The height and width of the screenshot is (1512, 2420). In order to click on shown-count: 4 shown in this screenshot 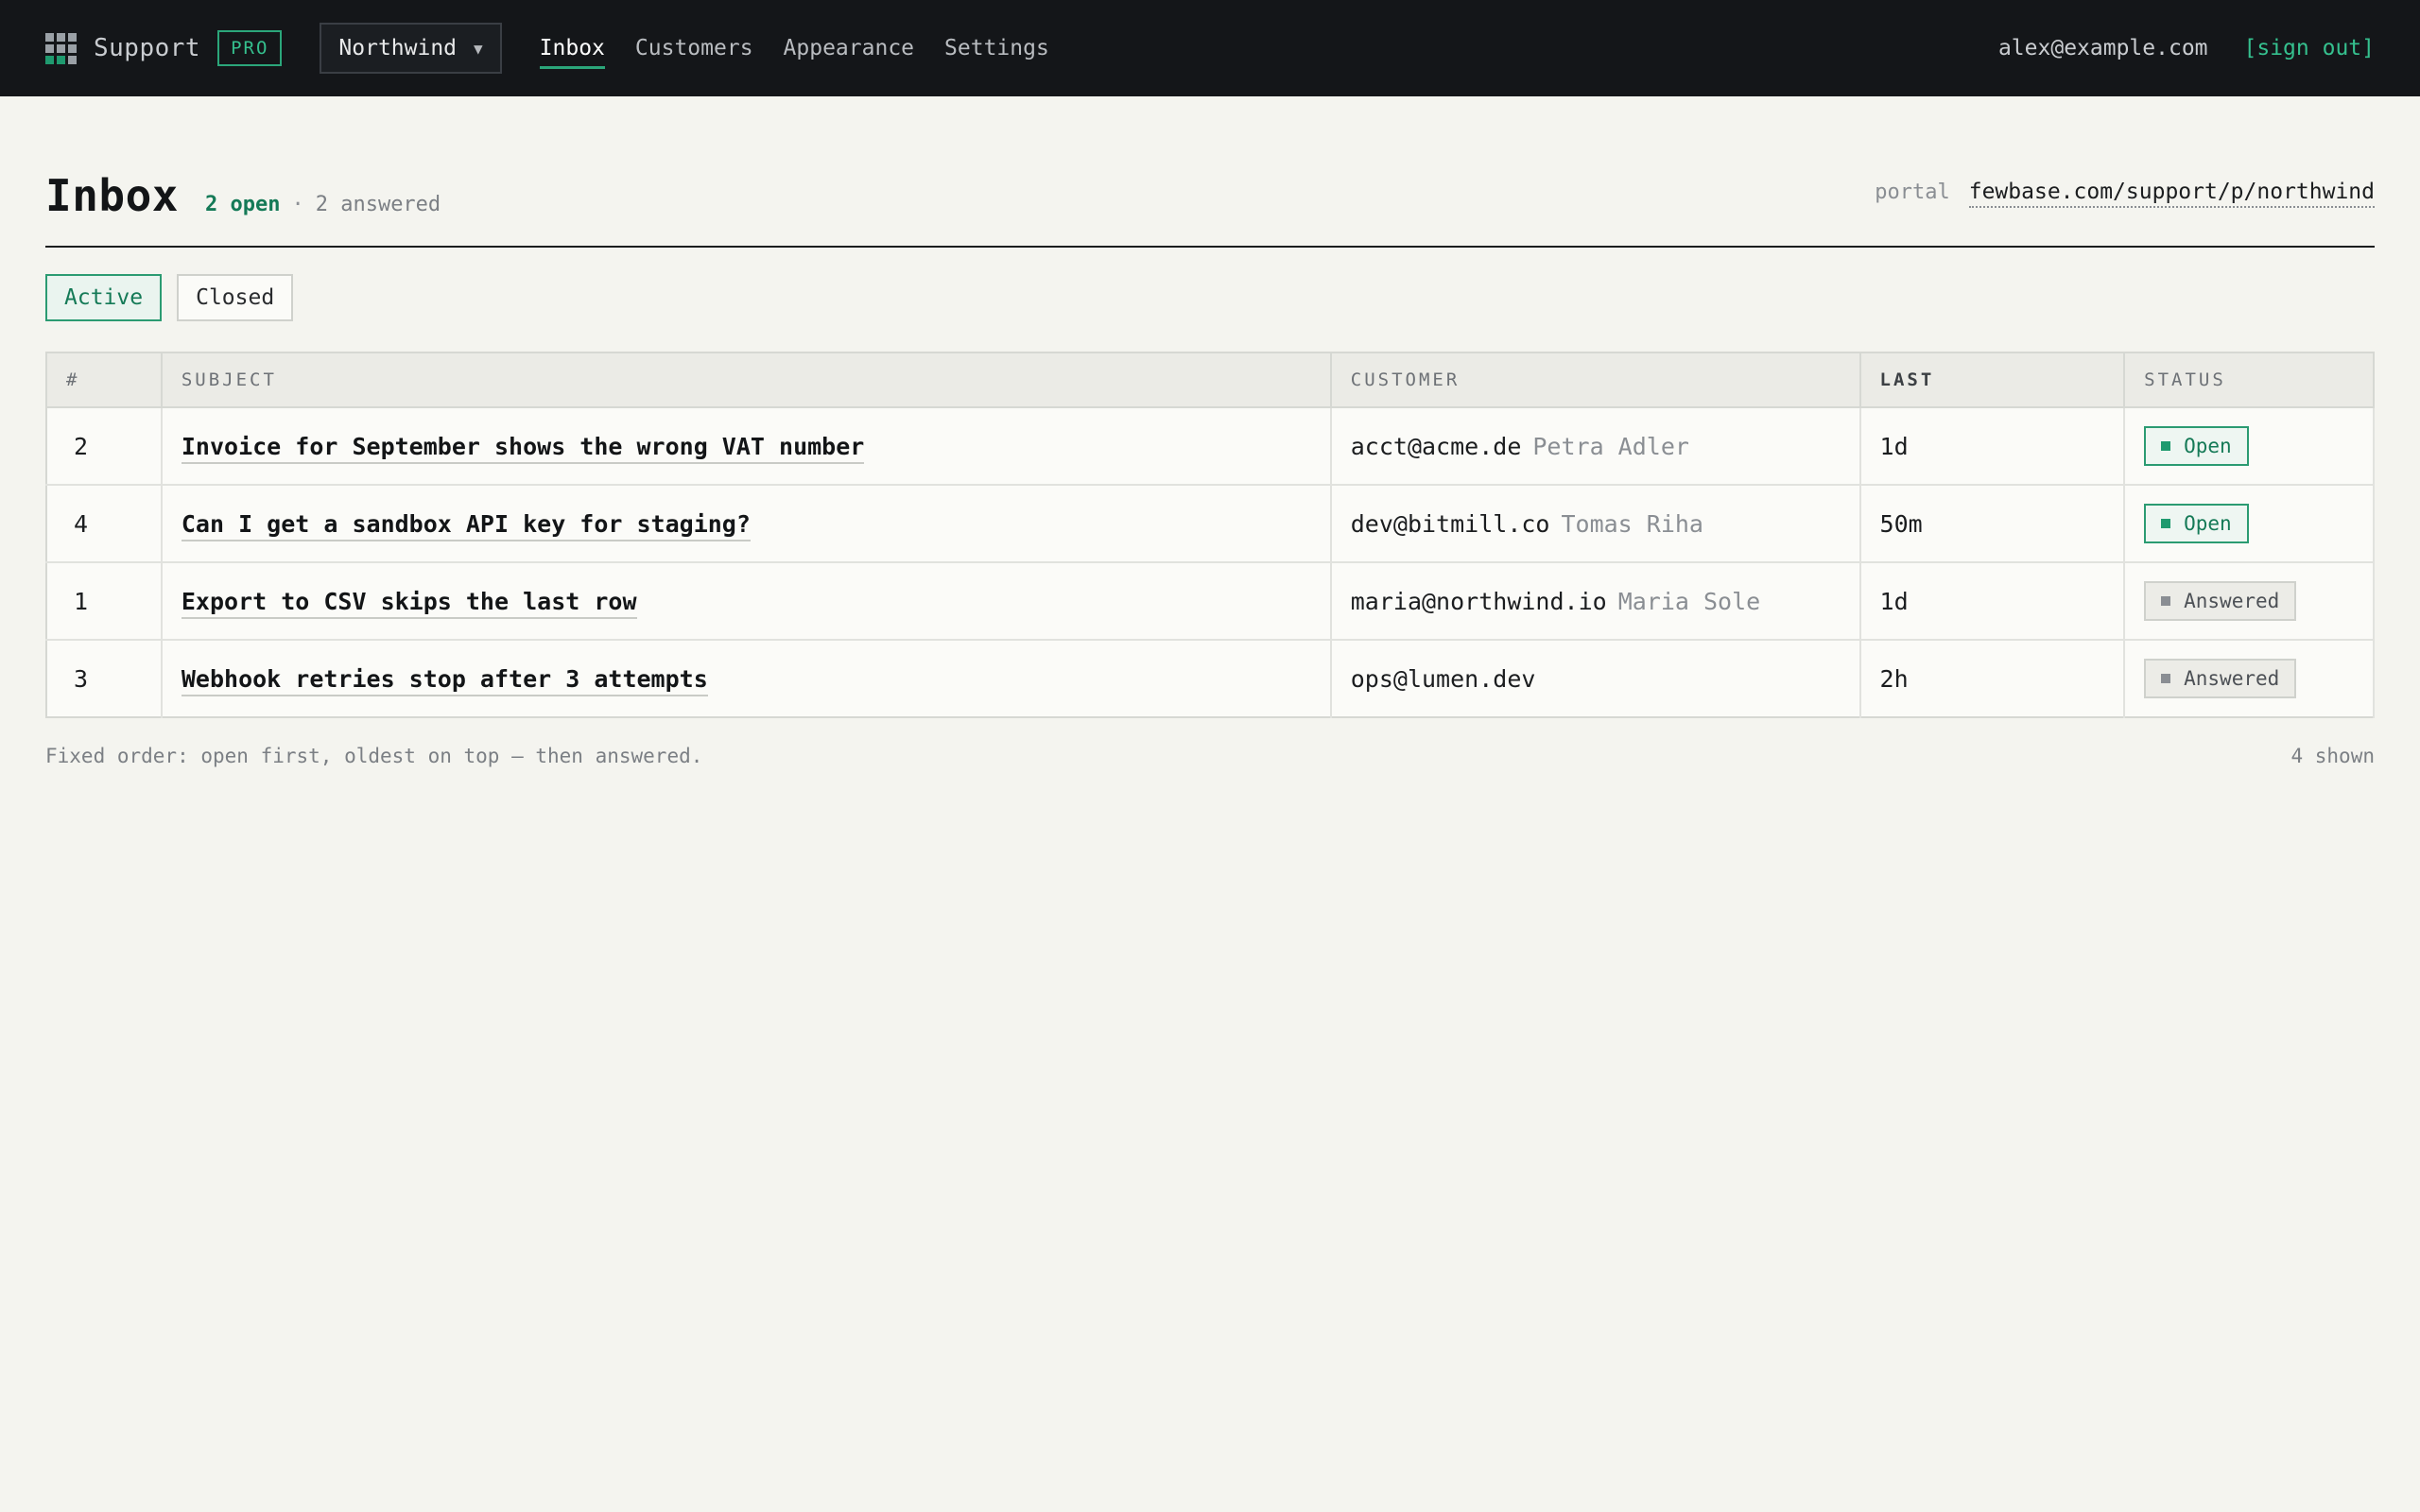, I will do `click(2332, 756)`.